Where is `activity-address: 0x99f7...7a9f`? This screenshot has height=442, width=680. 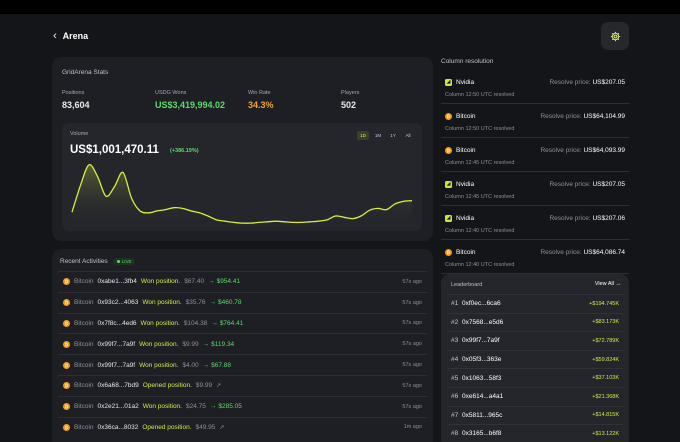 activity-address: 0x99f7...7a9f is located at coordinates (116, 365).